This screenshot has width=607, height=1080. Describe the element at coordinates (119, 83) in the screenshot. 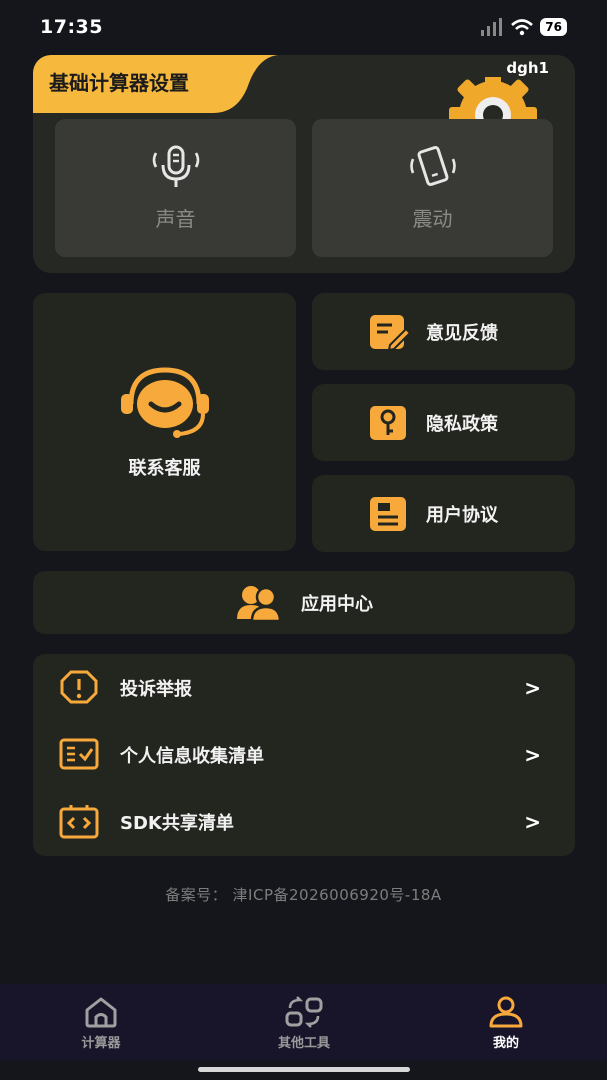

I see `settings-title: 基础计算器设置` at that location.